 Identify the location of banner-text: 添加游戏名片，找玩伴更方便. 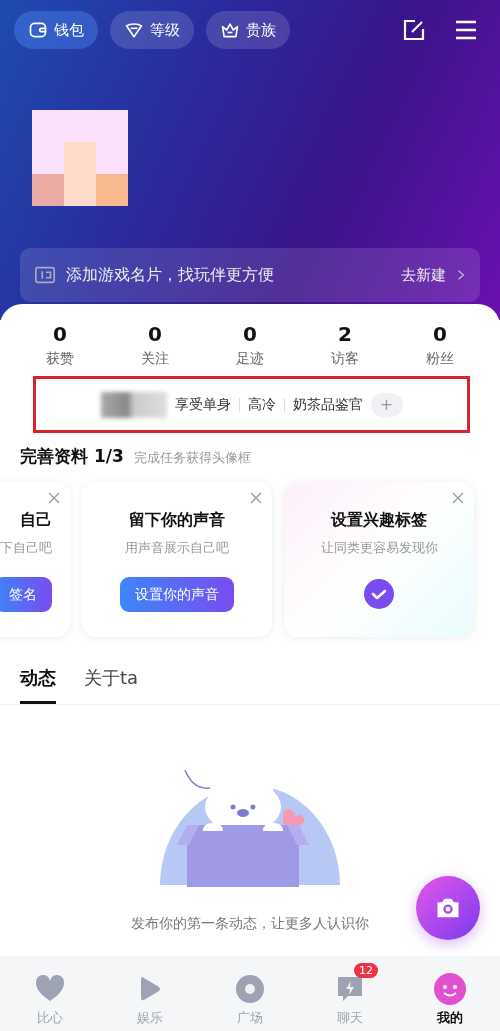
(170, 275).